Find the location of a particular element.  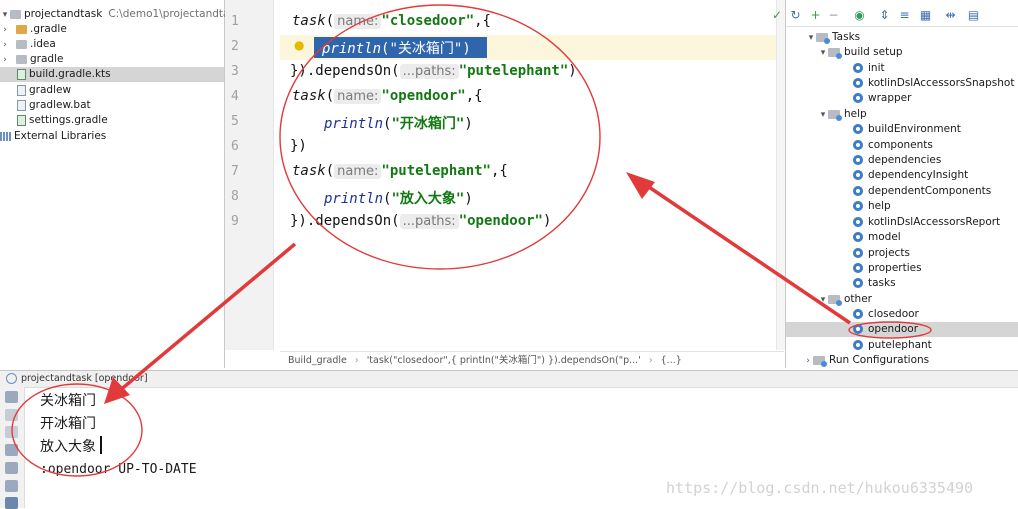

delete-icon is located at coordinates (11, 503).